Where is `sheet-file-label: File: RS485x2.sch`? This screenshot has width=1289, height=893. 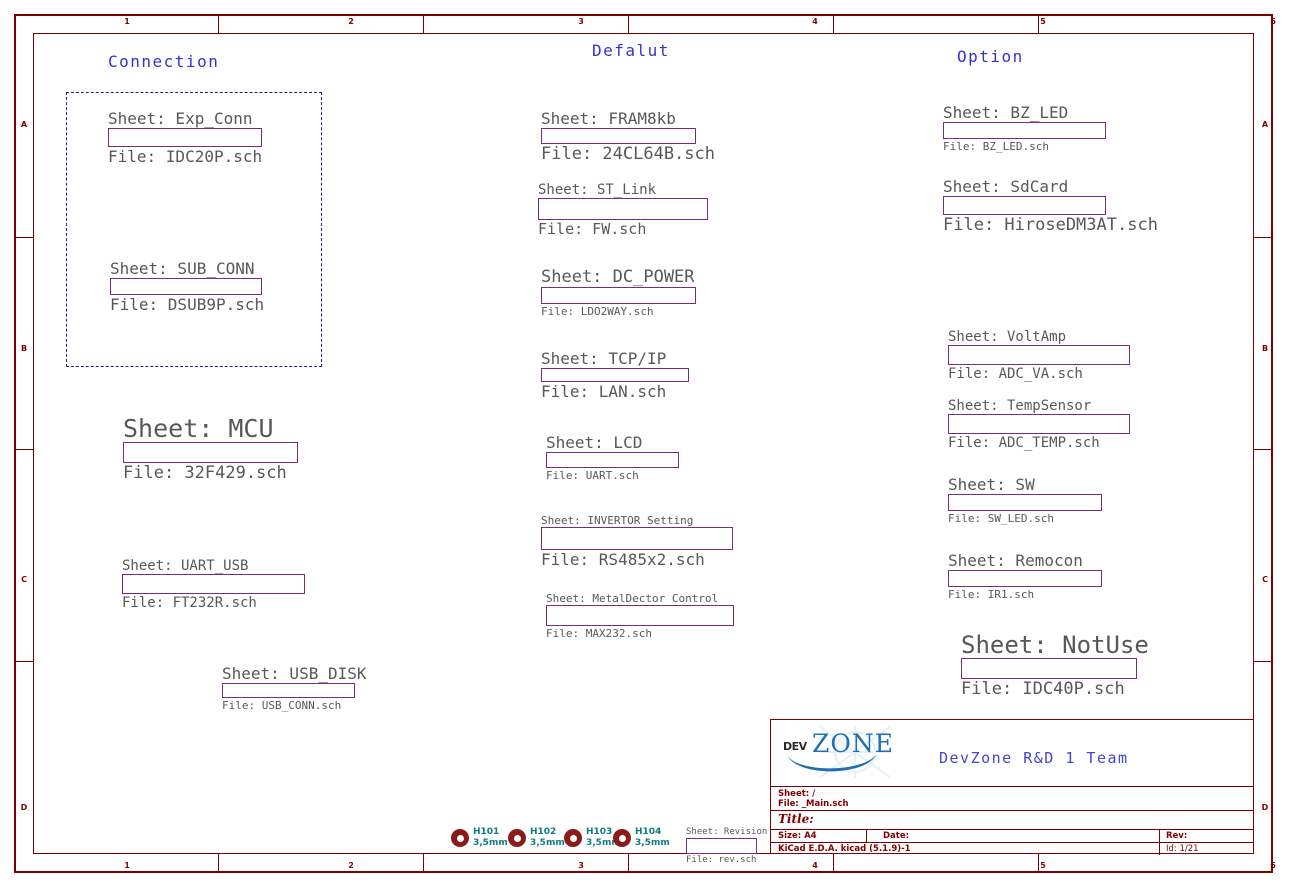
sheet-file-label: File: RS485x2.sch is located at coordinates (623, 559).